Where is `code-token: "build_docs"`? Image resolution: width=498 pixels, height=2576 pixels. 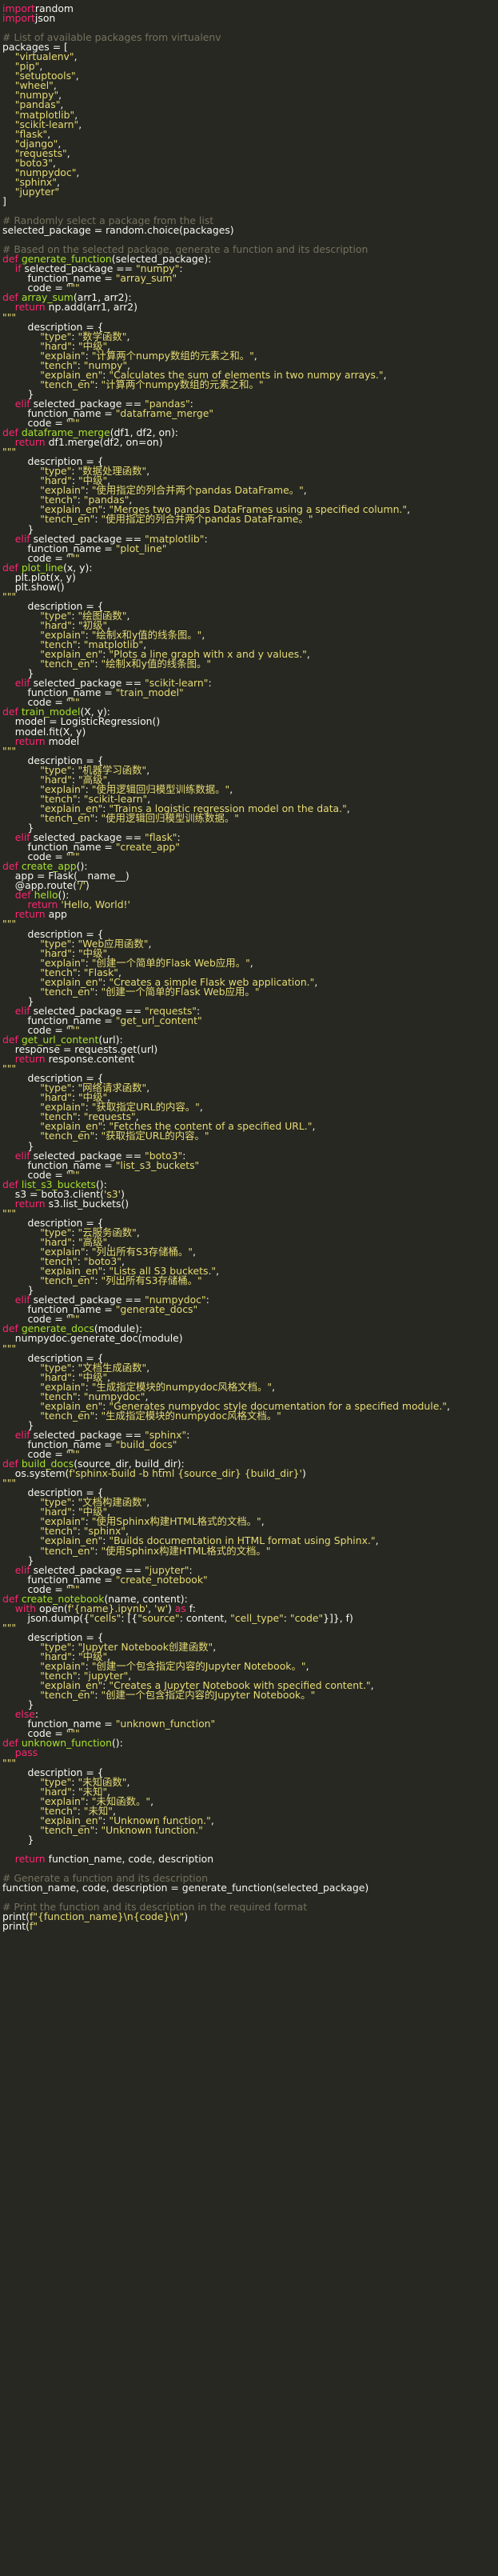
code-token: "build_docs" is located at coordinates (146, 1444).